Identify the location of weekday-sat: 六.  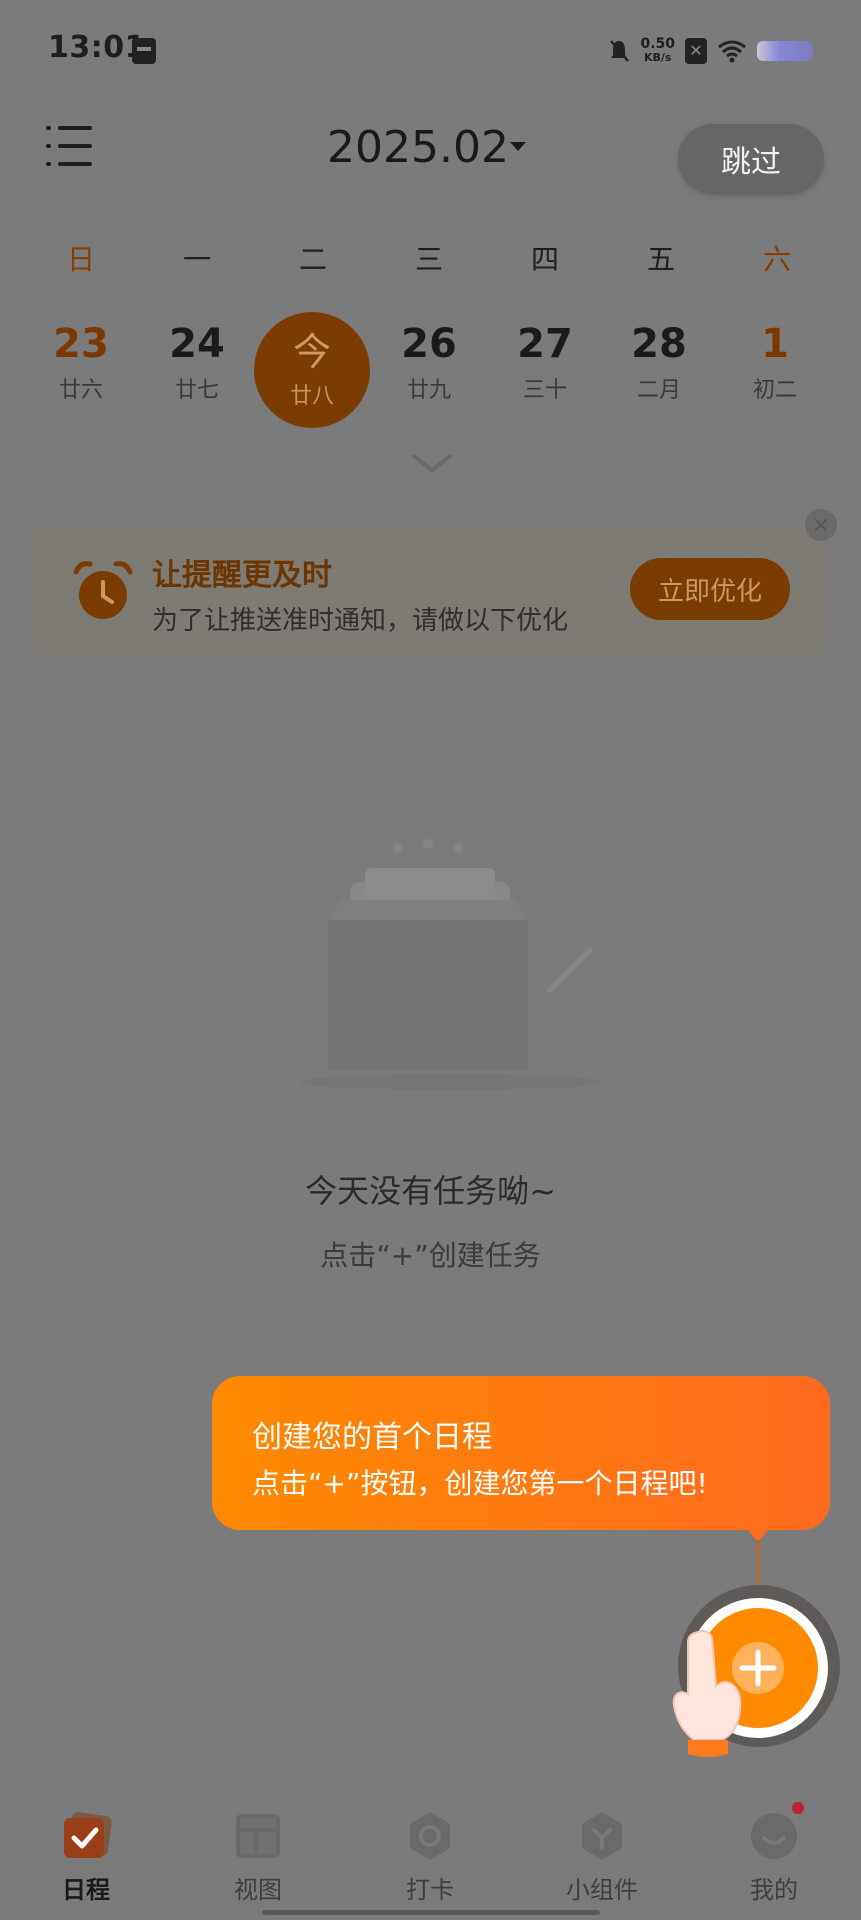
(776, 259).